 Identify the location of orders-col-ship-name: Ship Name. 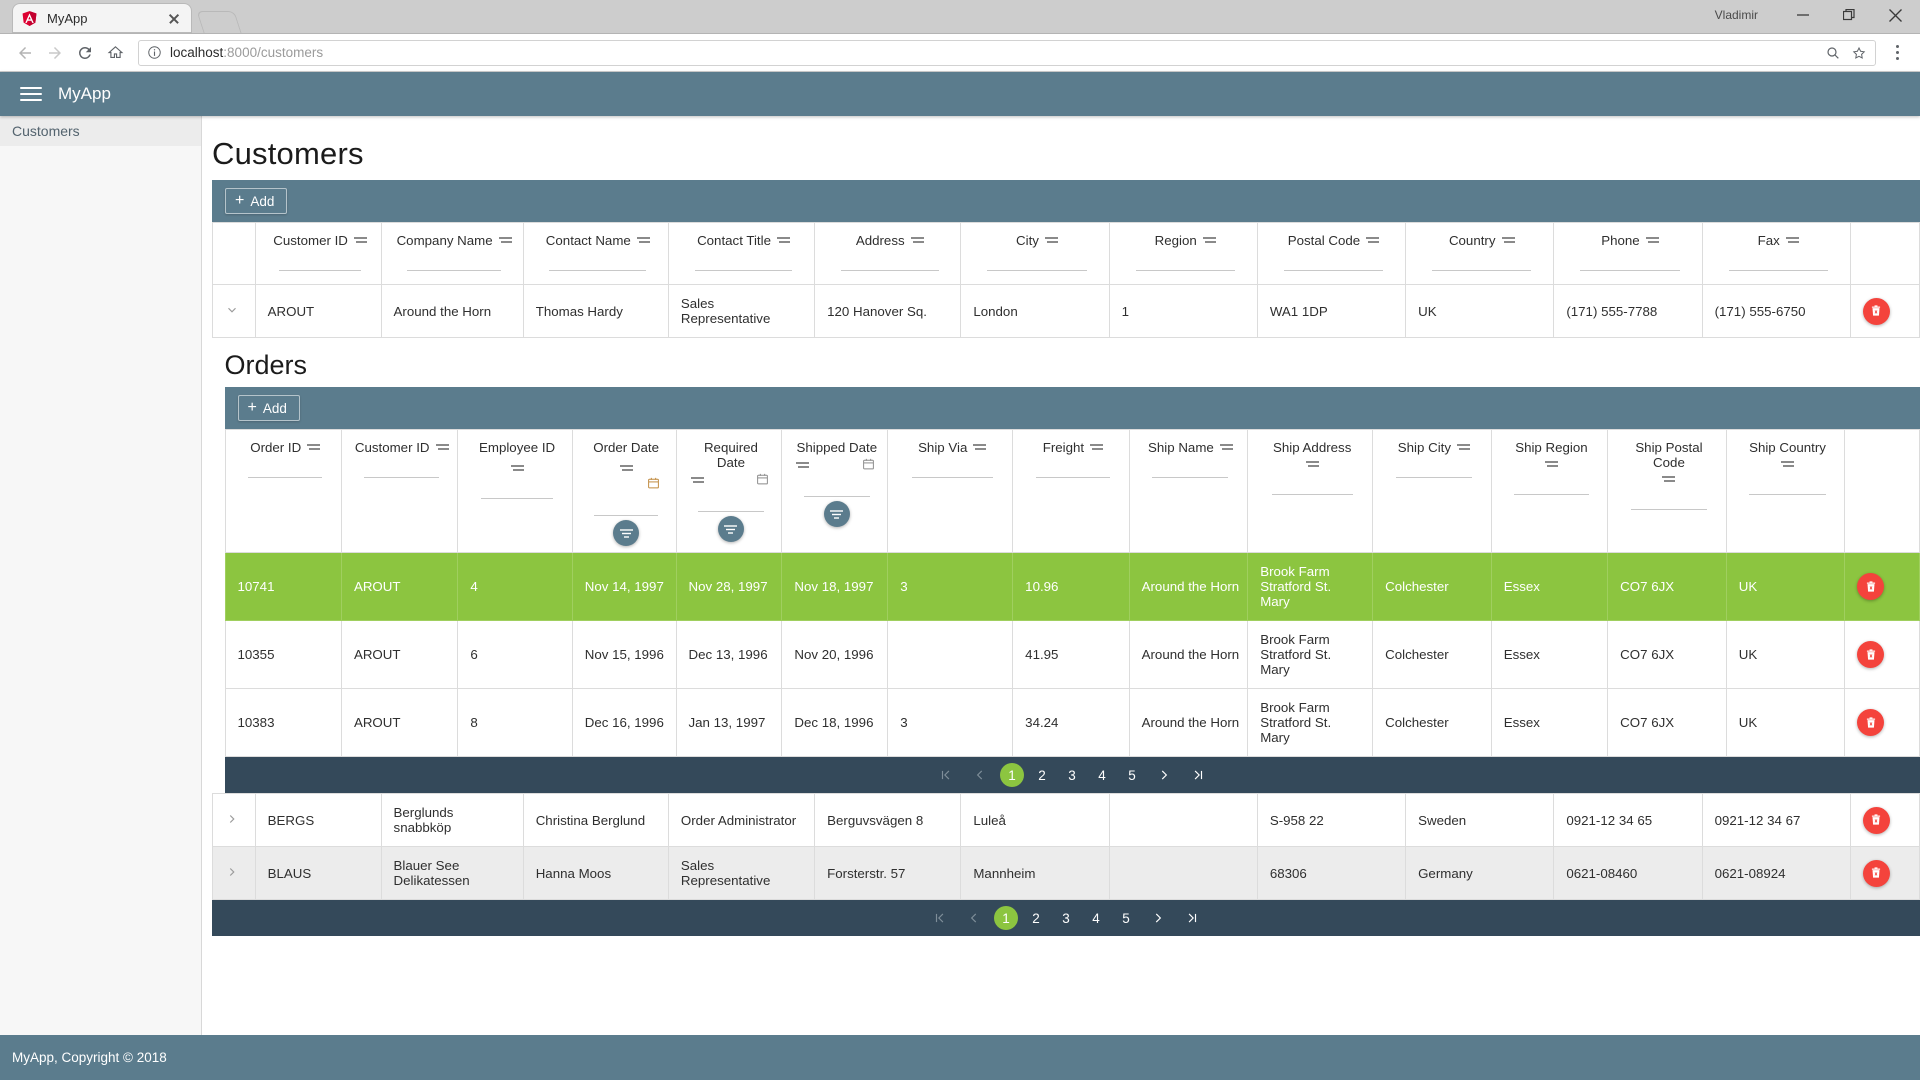
(1188, 491).